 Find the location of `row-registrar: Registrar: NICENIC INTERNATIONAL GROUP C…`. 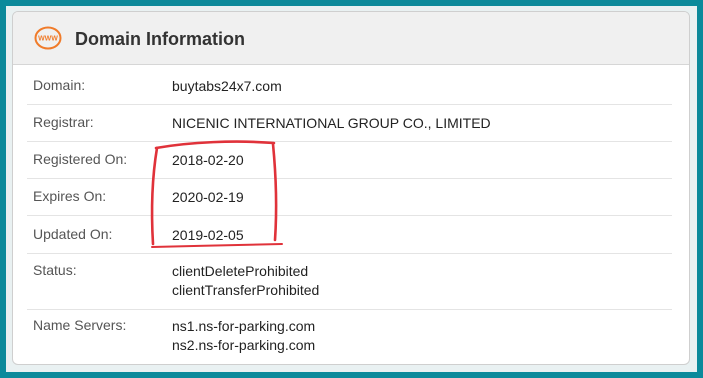

row-registrar: Registrar: NICENIC INTERNATIONAL GROUP C… is located at coordinates (349, 123).